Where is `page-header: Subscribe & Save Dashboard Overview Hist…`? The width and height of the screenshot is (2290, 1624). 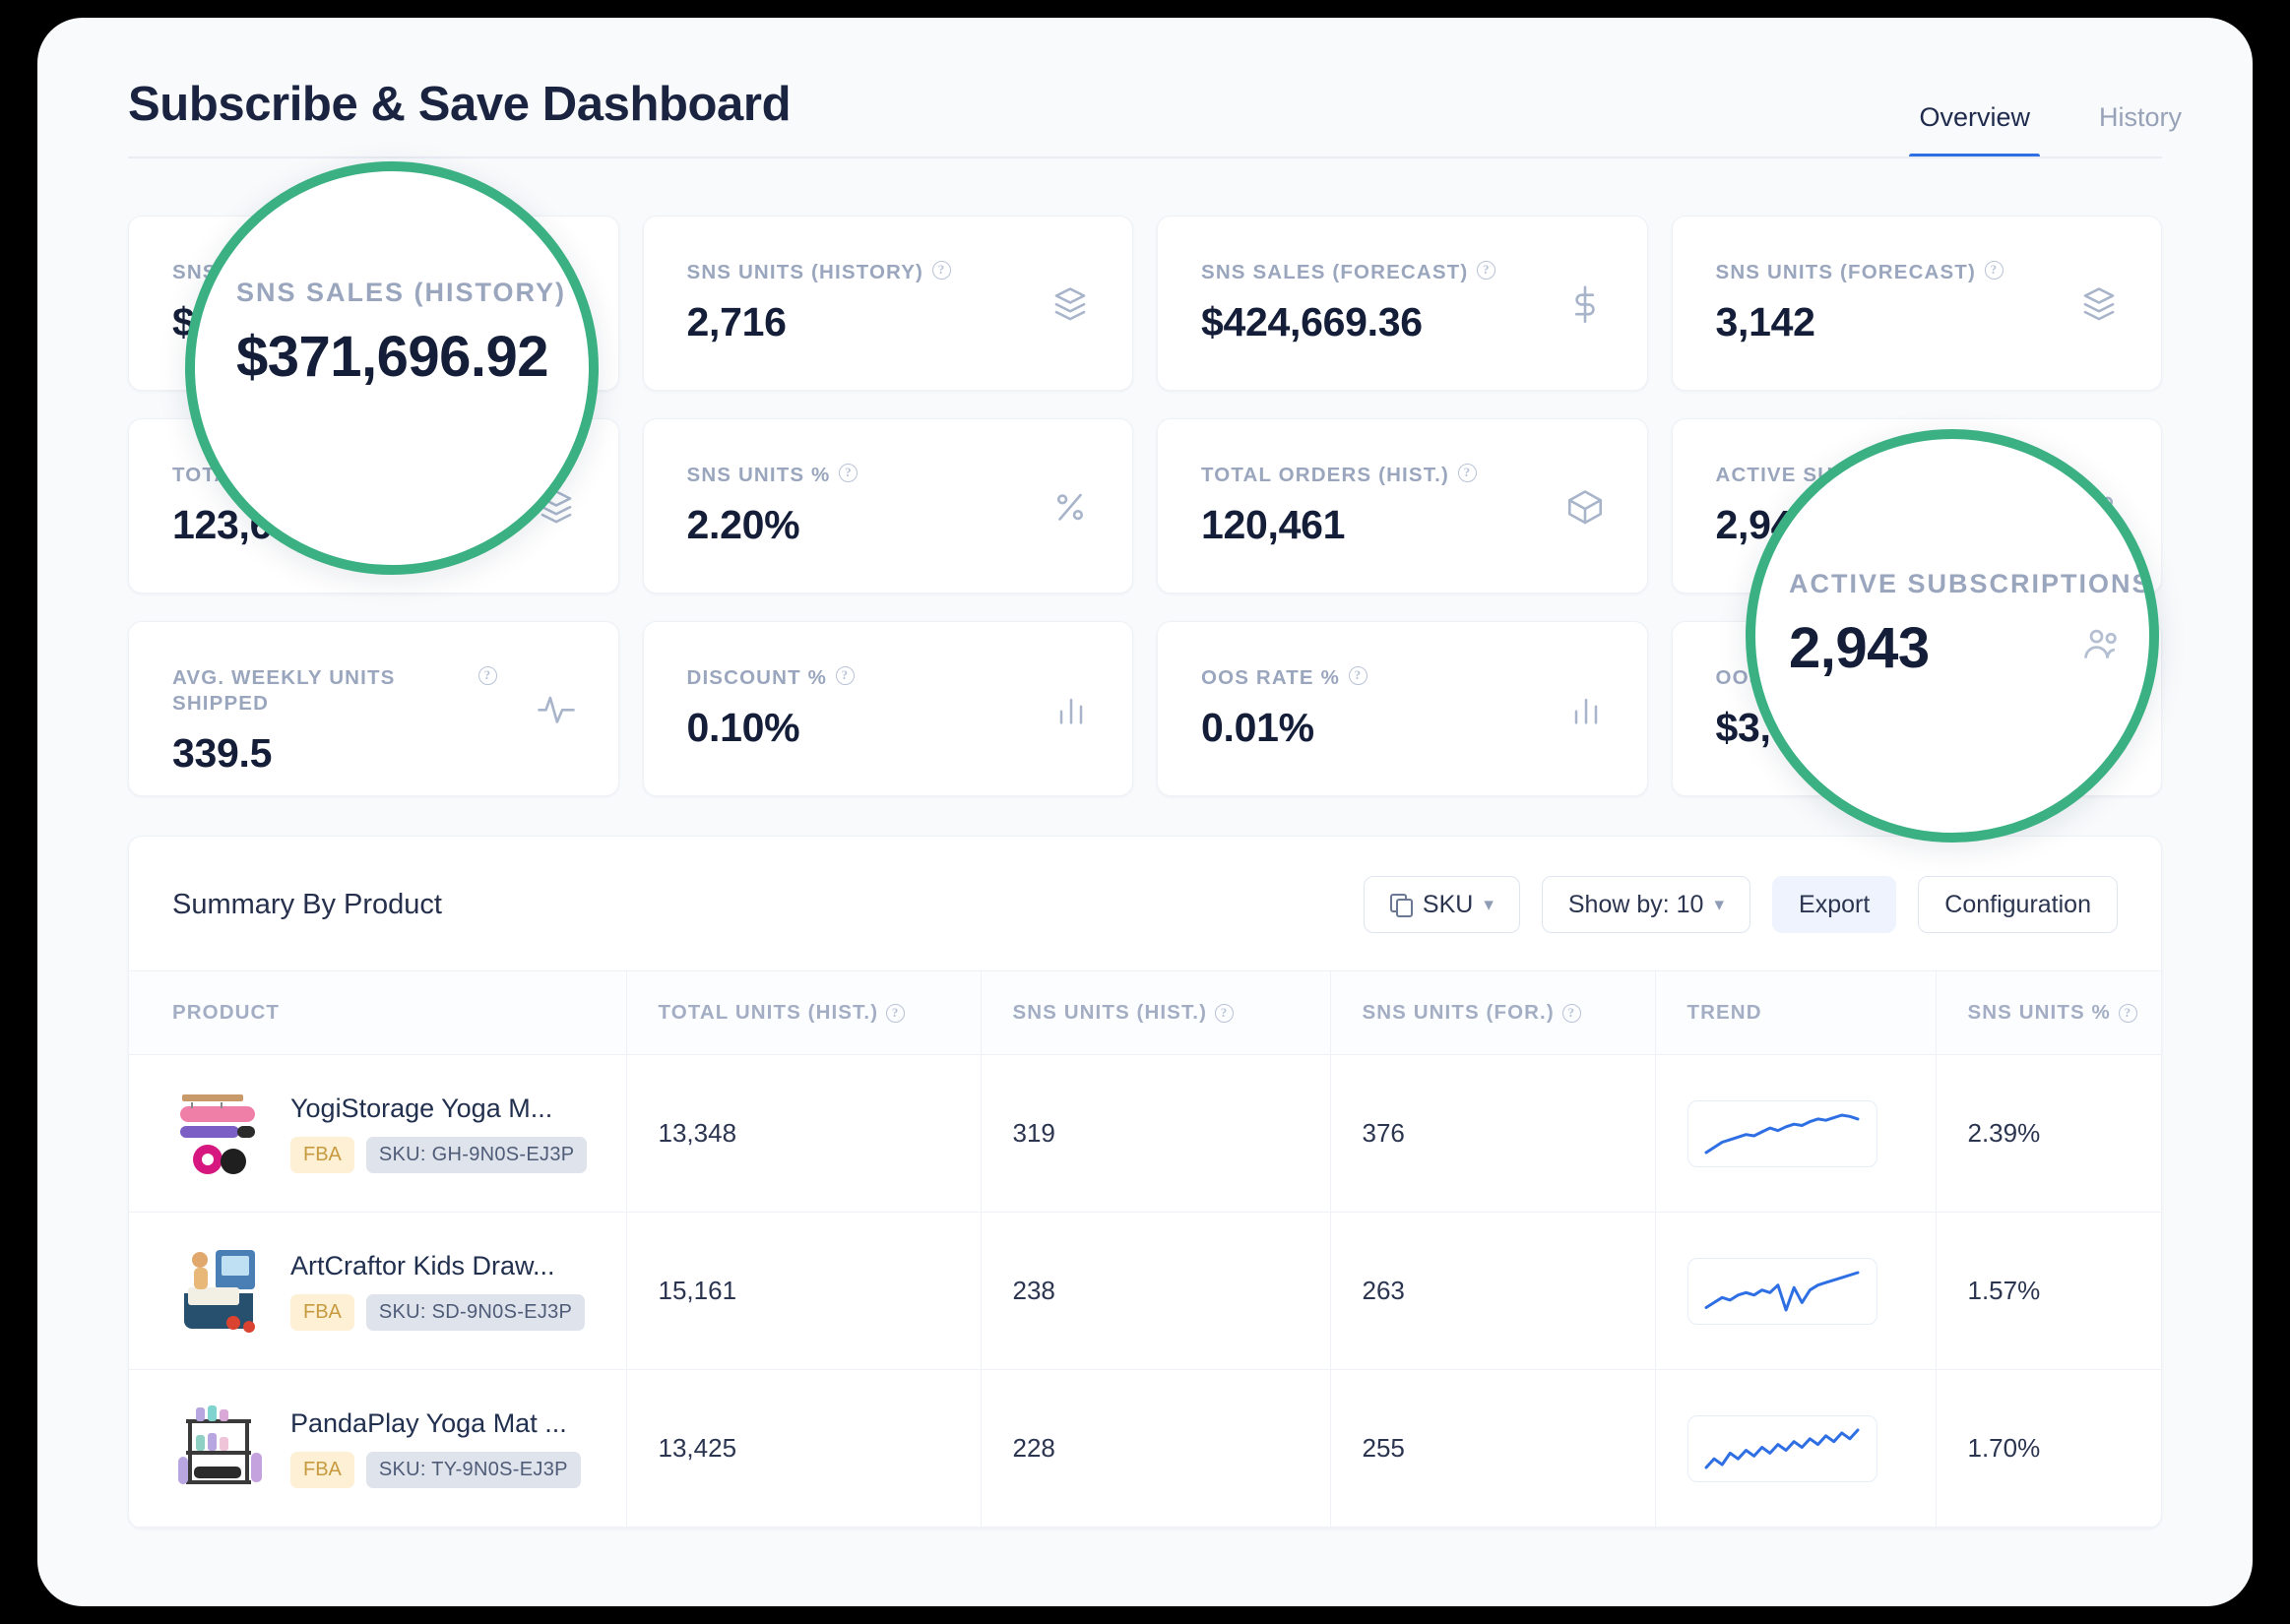
page-header: Subscribe & Save Dashboard Overview Hist… is located at coordinates (1145, 88).